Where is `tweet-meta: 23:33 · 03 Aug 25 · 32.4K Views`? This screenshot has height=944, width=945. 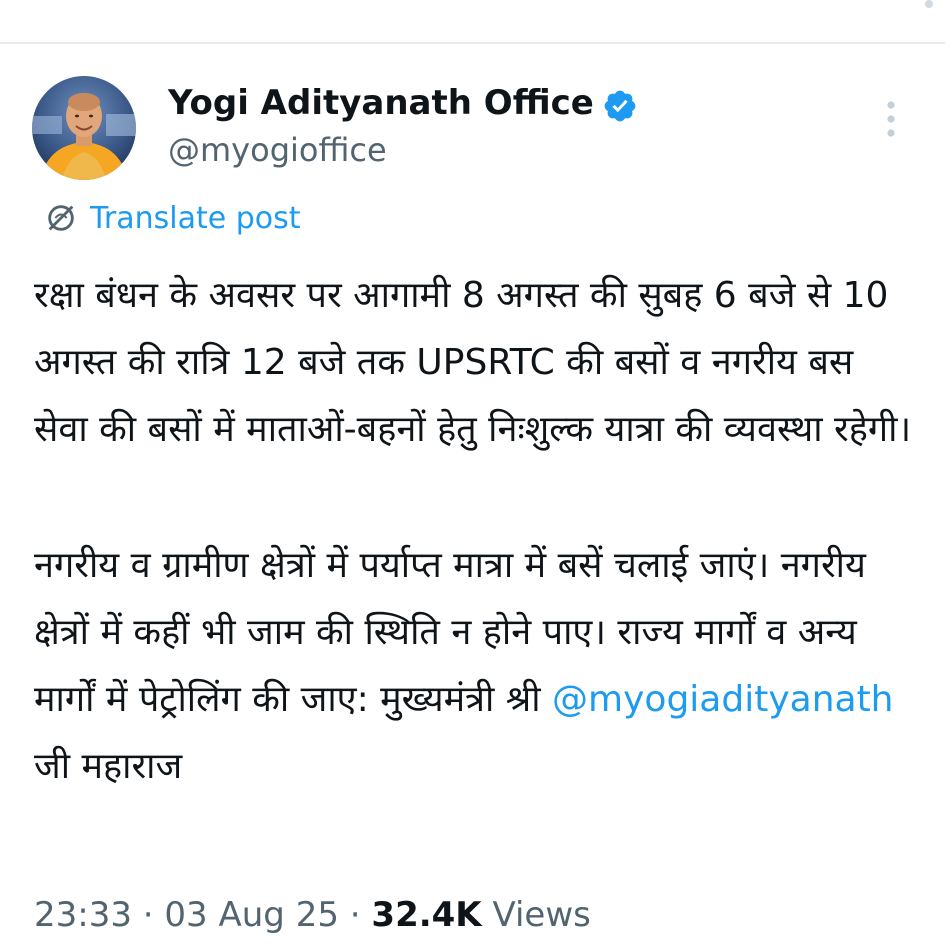
tweet-meta: 23:33 · 03 Aug 25 · 32.4K Views is located at coordinates (312, 915).